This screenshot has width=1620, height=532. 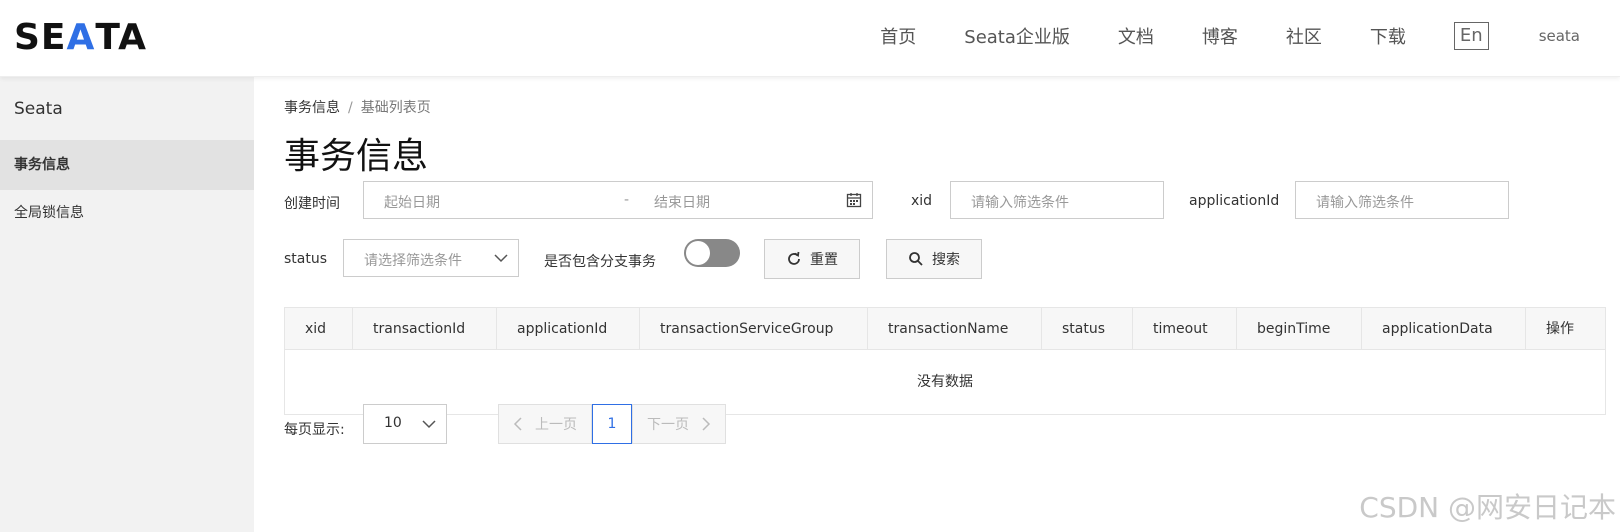 What do you see at coordinates (612, 424) in the screenshot?
I see `page-number-1: 1` at bounding box center [612, 424].